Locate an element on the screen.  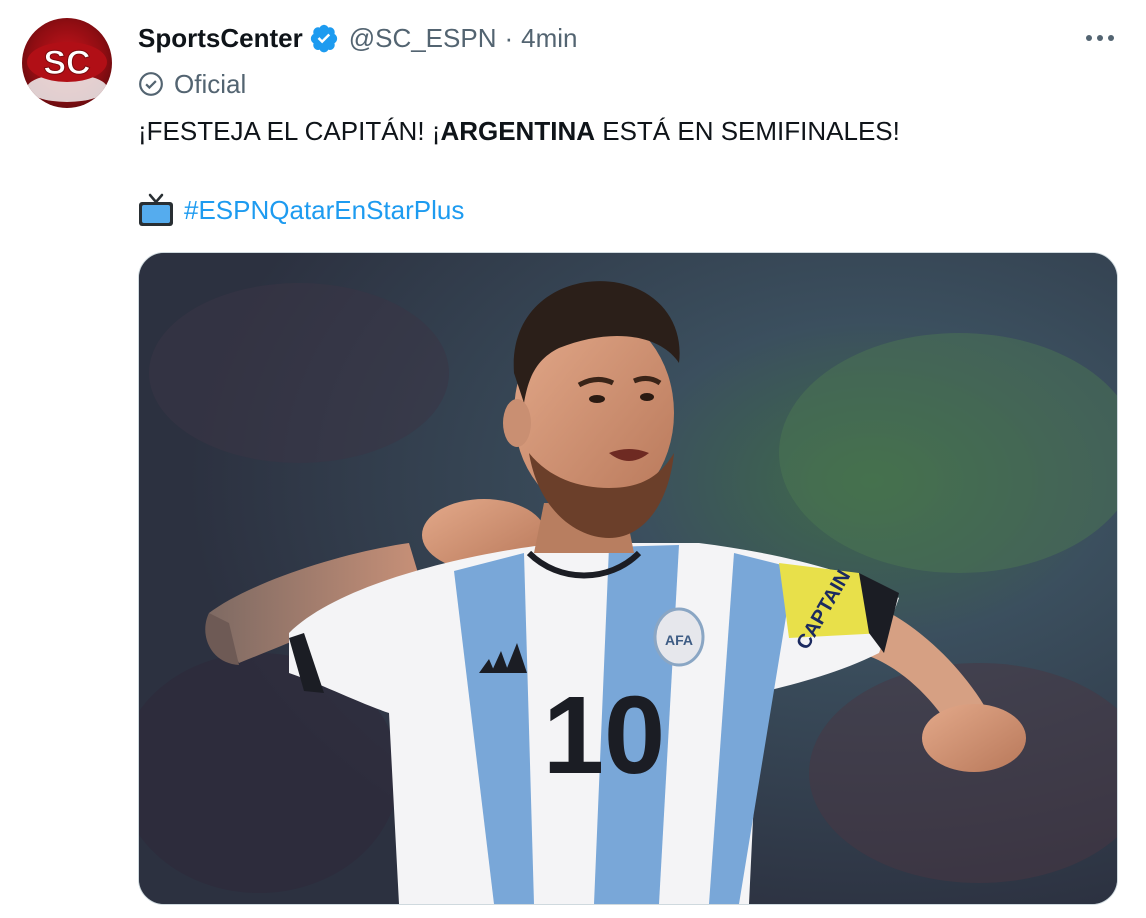
verified-badge-icon is located at coordinates (323, 38).